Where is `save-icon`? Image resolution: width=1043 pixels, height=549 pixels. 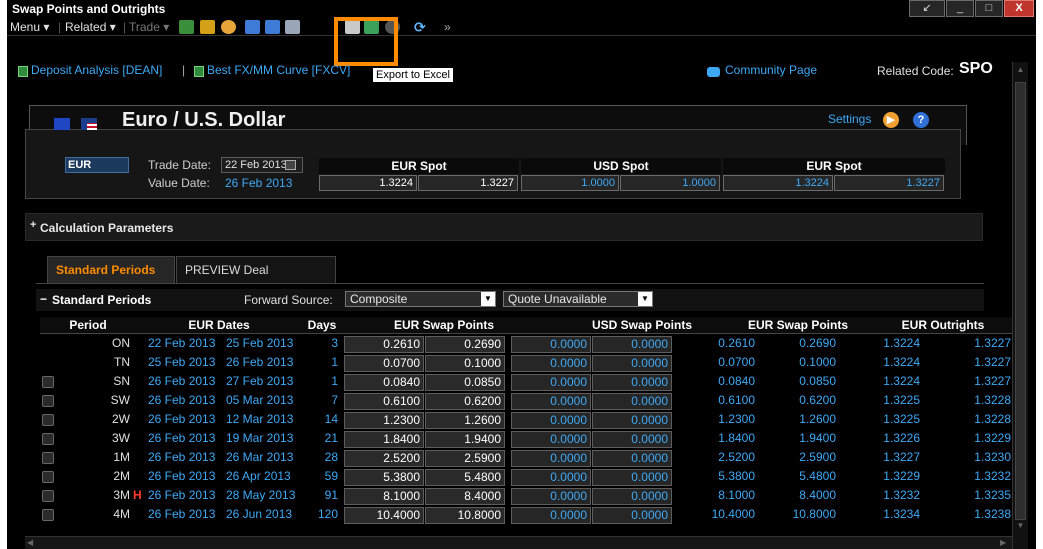
save-icon is located at coordinates (252, 27).